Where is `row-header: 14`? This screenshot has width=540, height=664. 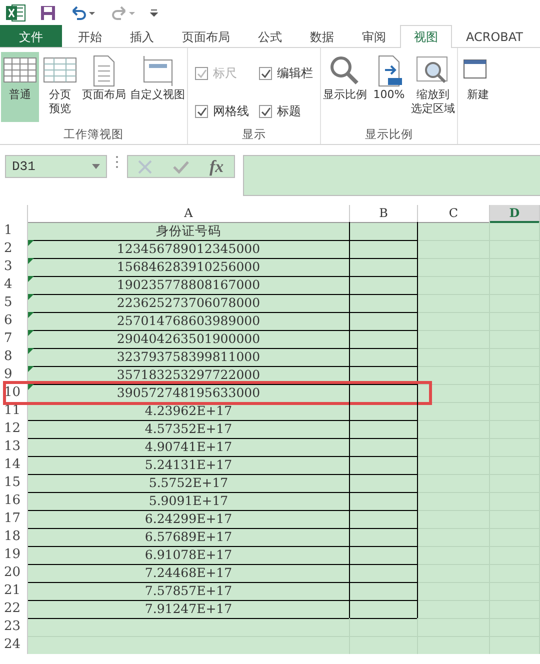
row-header: 14 is located at coordinates (14, 465).